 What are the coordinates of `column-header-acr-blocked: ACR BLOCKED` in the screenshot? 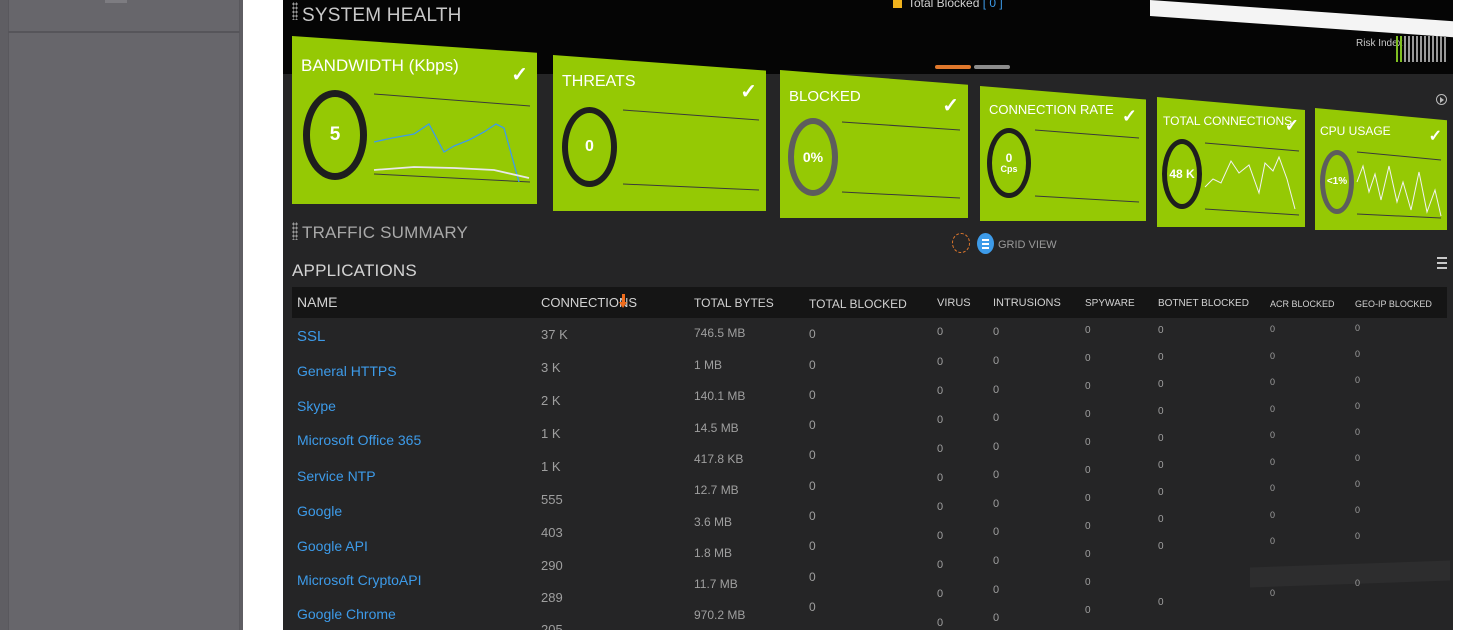 It's located at (1302, 304).